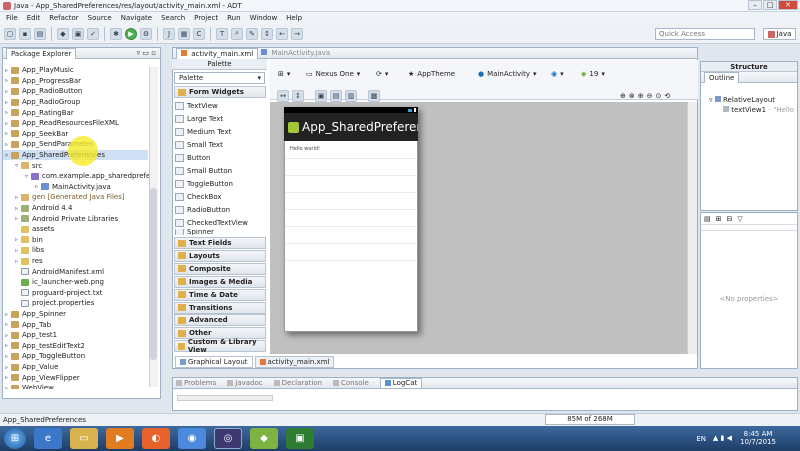 The height and width of the screenshot is (451, 800). What do you see at coordinates (116, 33) in the screenshot?
I see `debug-icon: ✱` at bounding box center [116, 33].